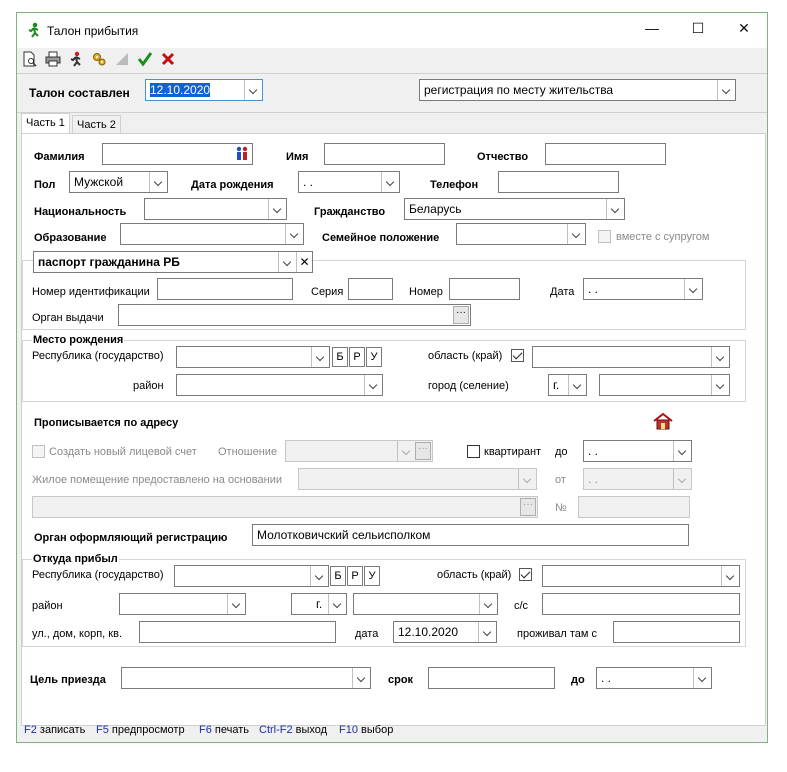  I want to click on house-icon, so click(663, 421).